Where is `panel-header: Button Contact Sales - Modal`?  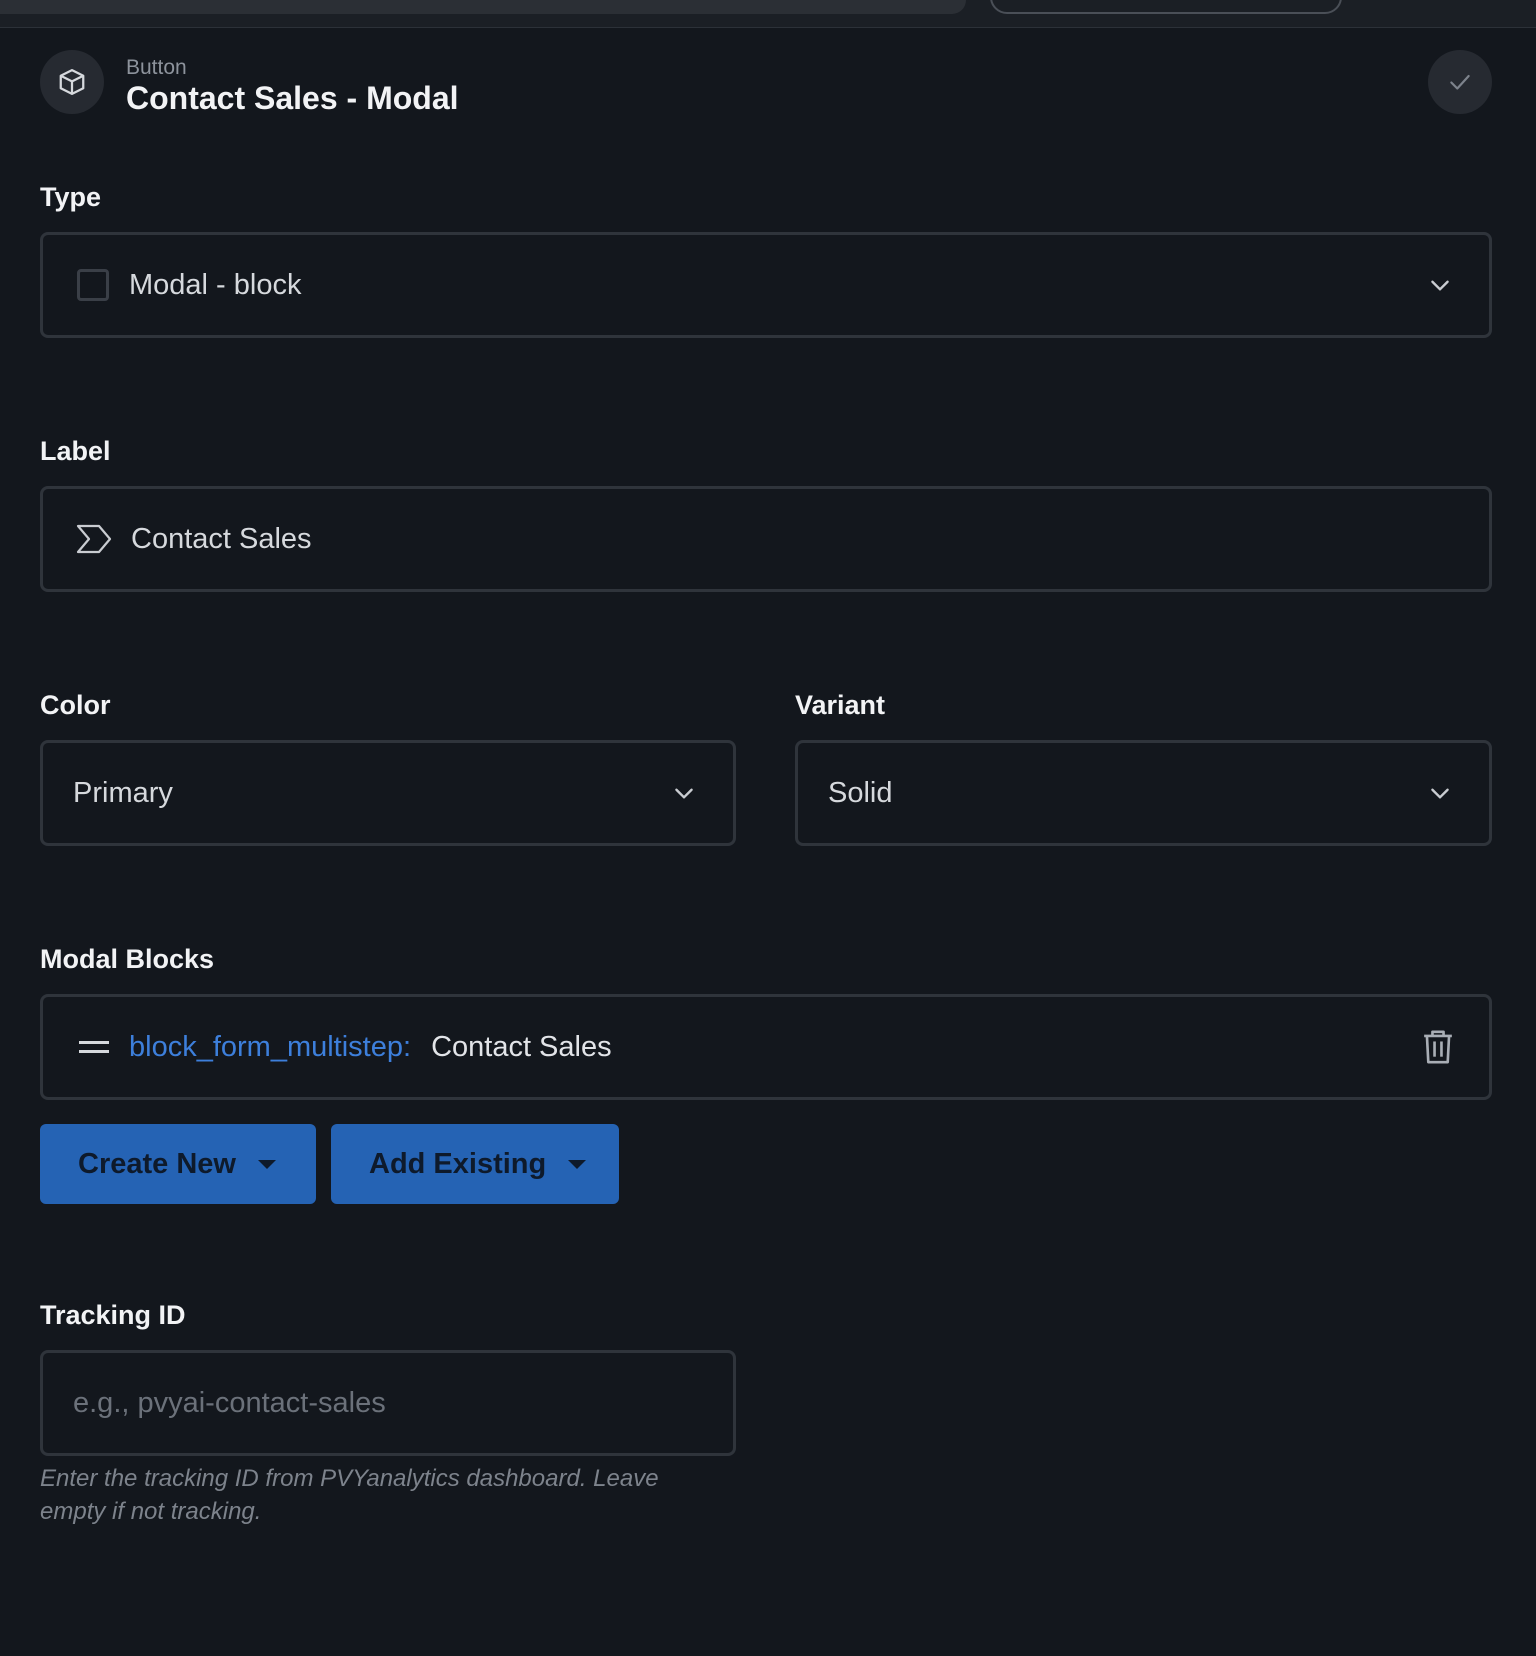 panel-header: Button Contact Sales - Modal is located at coordinates (766, 83).